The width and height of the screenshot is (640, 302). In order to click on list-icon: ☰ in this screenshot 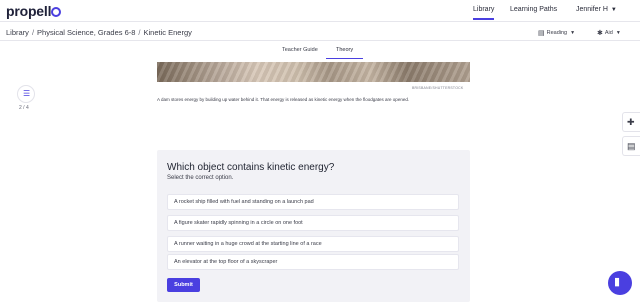, I will do `click(27, 93)`.